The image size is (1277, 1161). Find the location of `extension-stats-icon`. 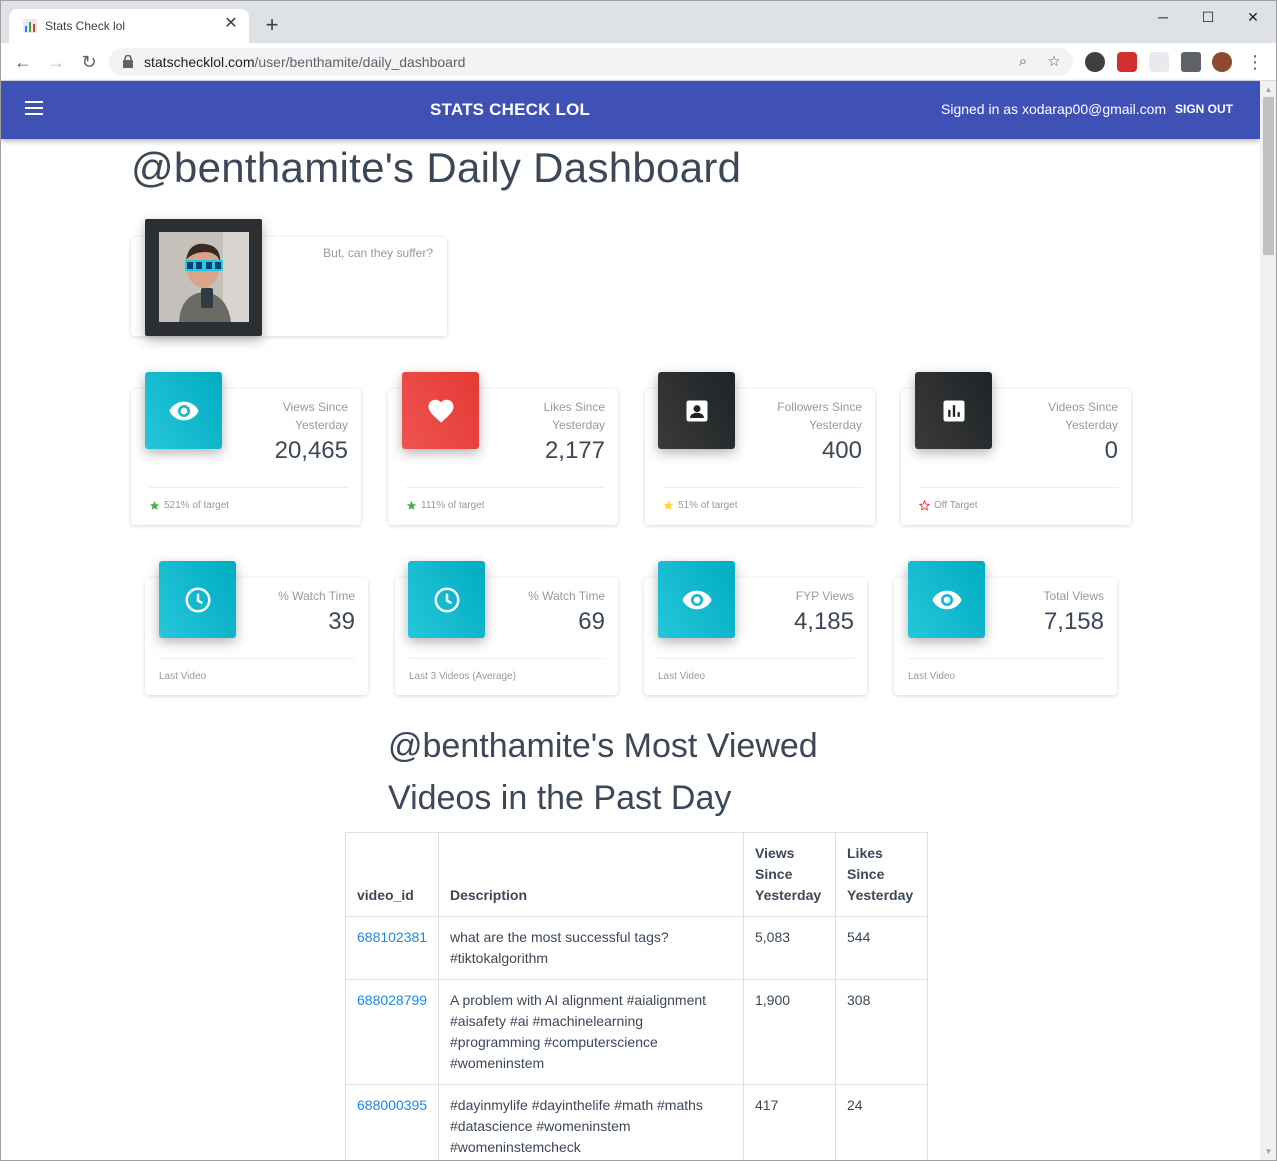

extension-stats-icon is located at coordinates (1159, 62).